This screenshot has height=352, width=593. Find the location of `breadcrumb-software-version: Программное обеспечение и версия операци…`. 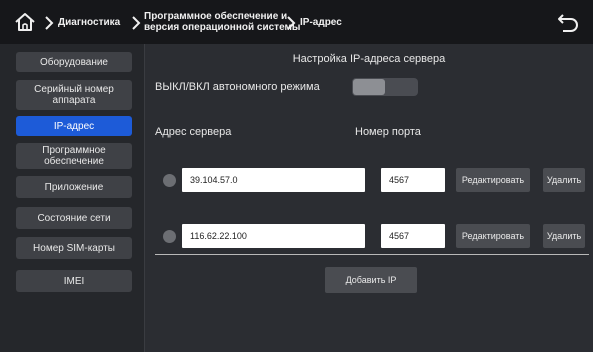

breadcrumb-software-version: Программное обеспечение и версия операци… is located at coordinates (222, 22).